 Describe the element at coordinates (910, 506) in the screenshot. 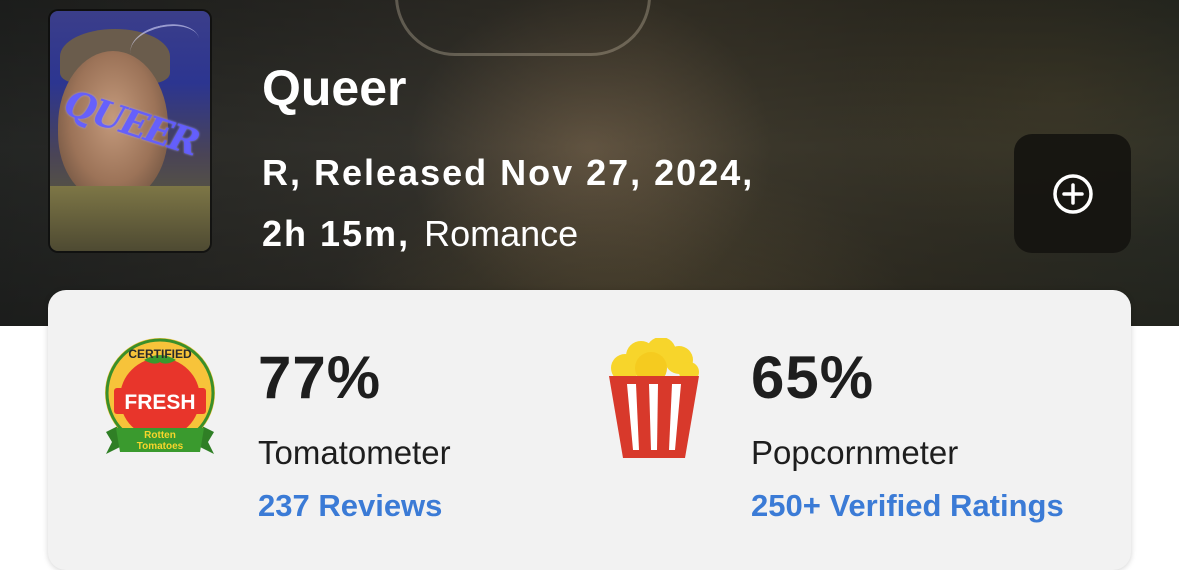

I see `popcornmeter-ratings-link: 250+ Verified Ratings` at that location.